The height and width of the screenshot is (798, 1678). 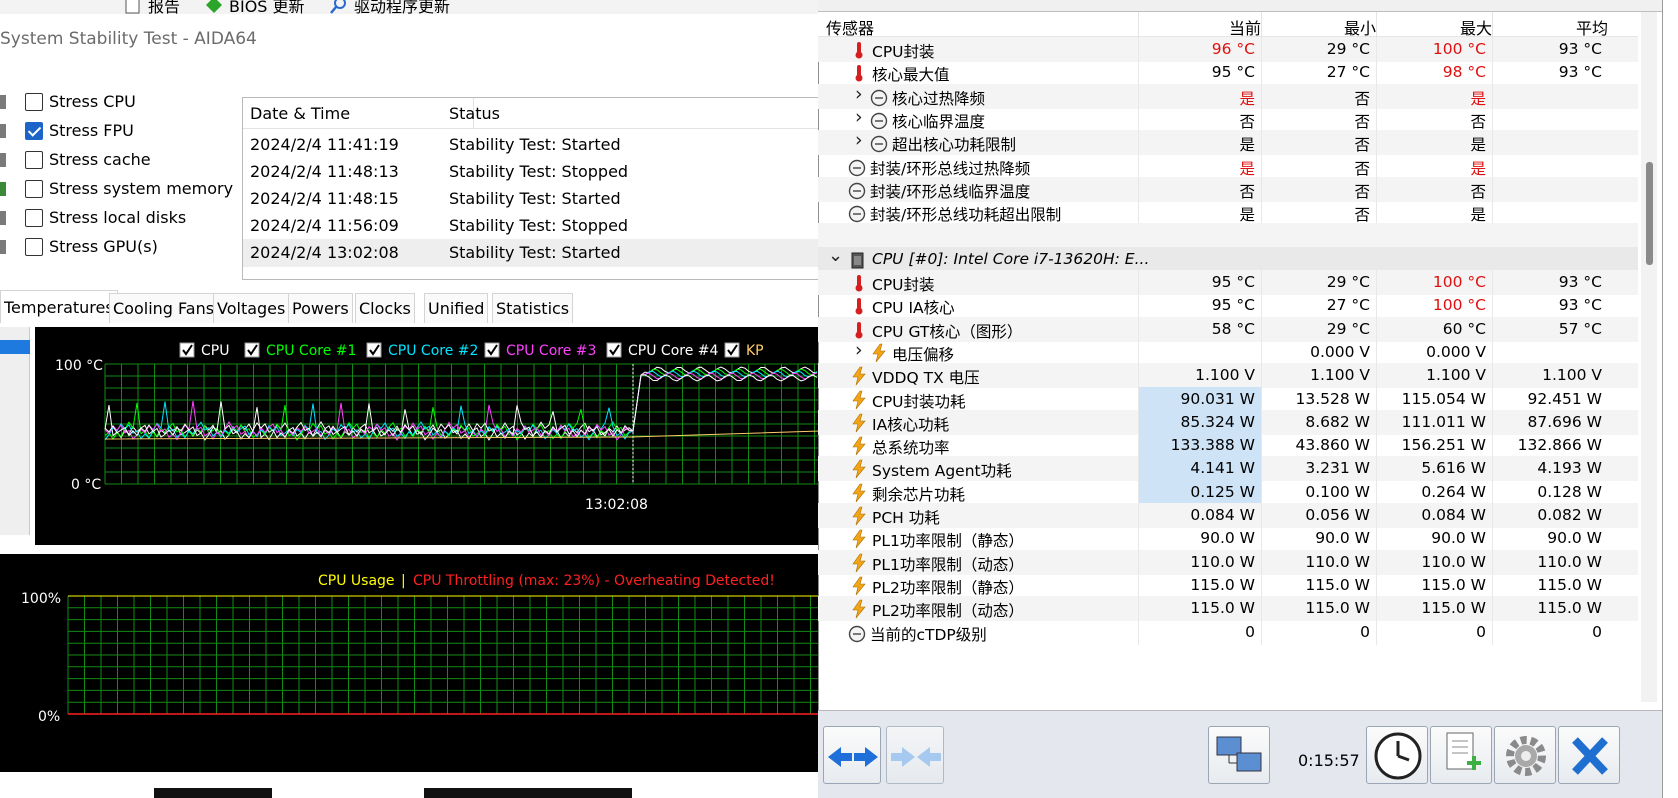 I want to click on clock-icon, so click(x=879, y=97).